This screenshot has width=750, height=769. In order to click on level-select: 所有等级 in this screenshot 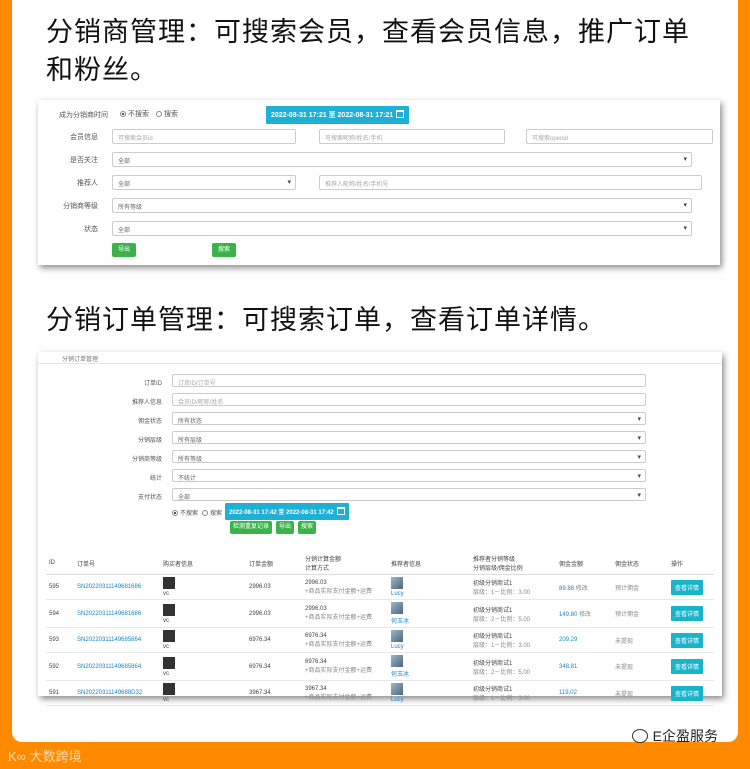, I will do `click(402, 205)`.